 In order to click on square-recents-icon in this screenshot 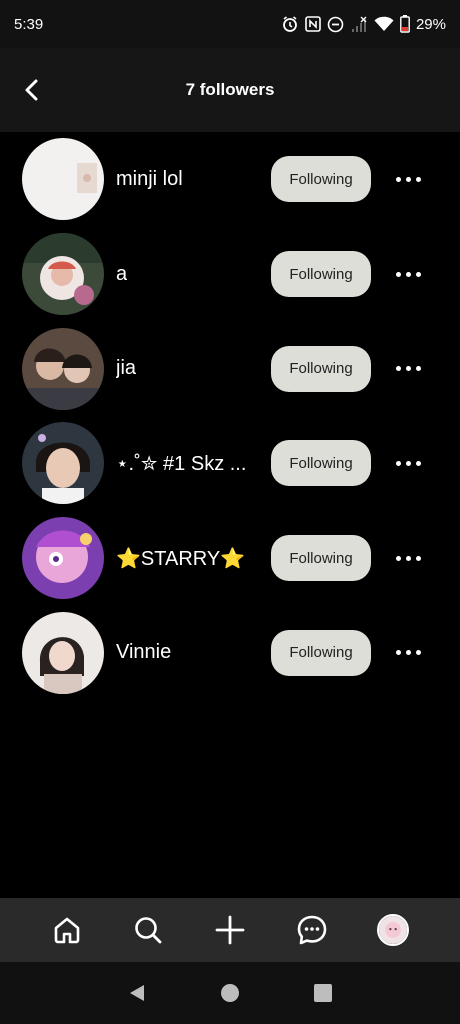, I will do `click(323, 993)`.